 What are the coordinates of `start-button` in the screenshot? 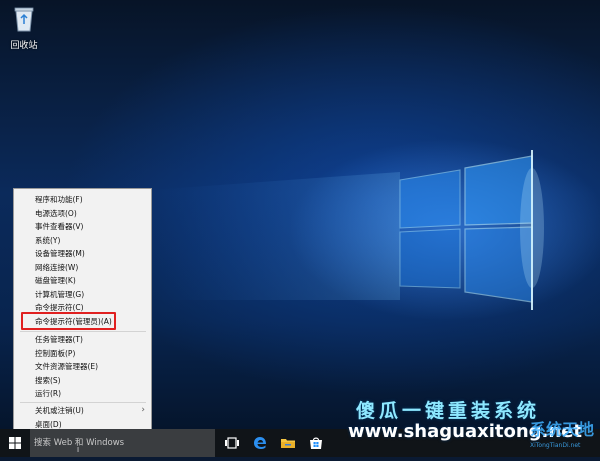 It's located at (15, 443).